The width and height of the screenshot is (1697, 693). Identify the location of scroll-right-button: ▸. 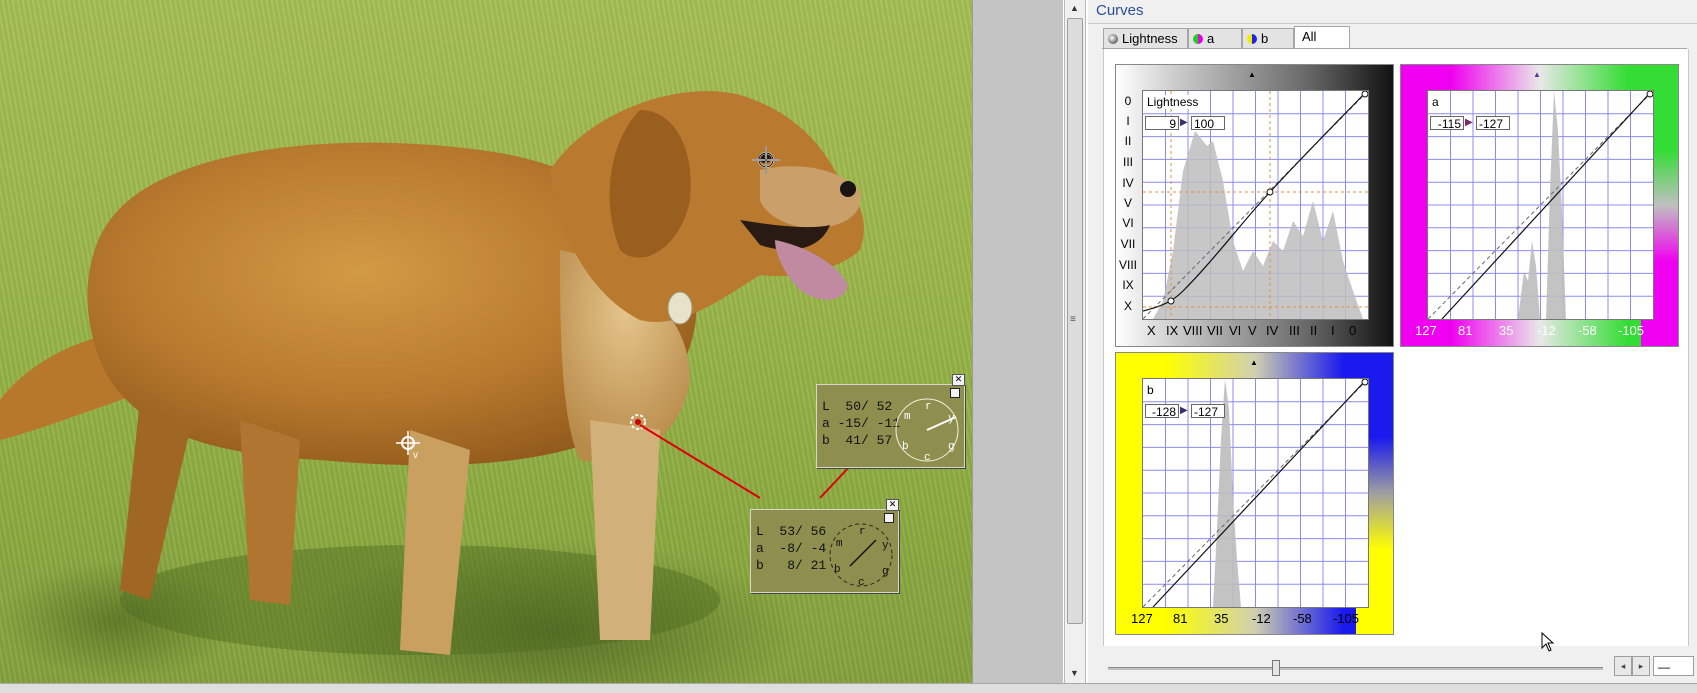
(1641, 666).